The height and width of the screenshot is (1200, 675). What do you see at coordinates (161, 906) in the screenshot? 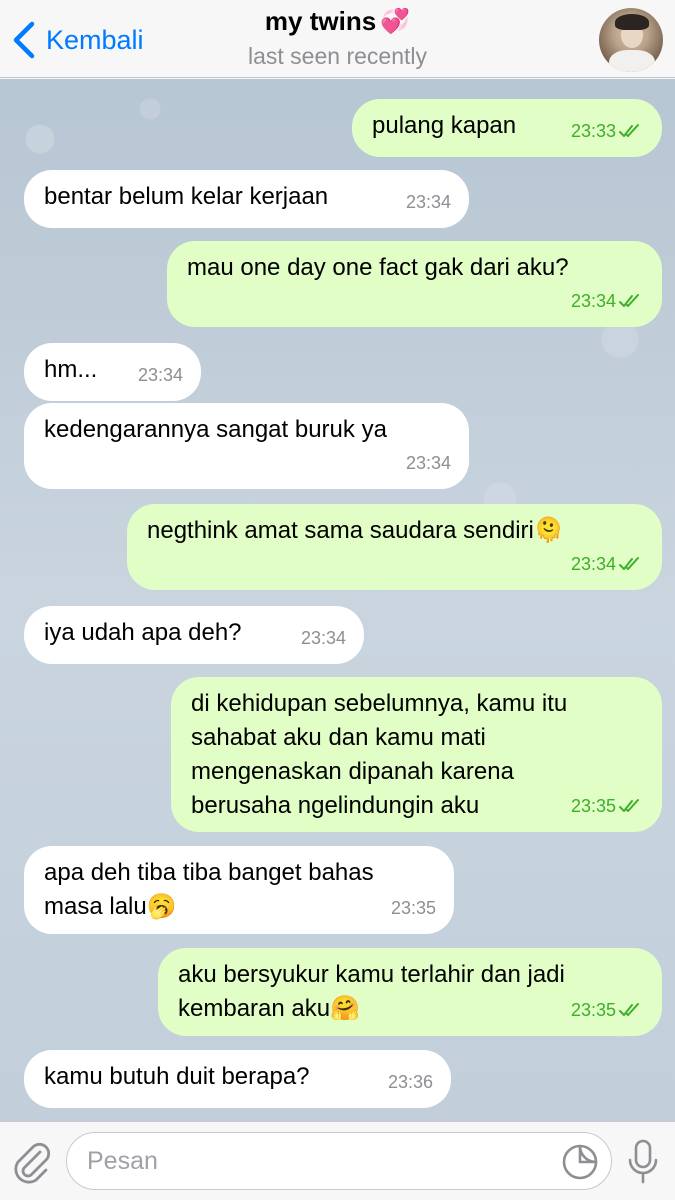
I see `emoji: 🥱` at bounding box center [161, 906].